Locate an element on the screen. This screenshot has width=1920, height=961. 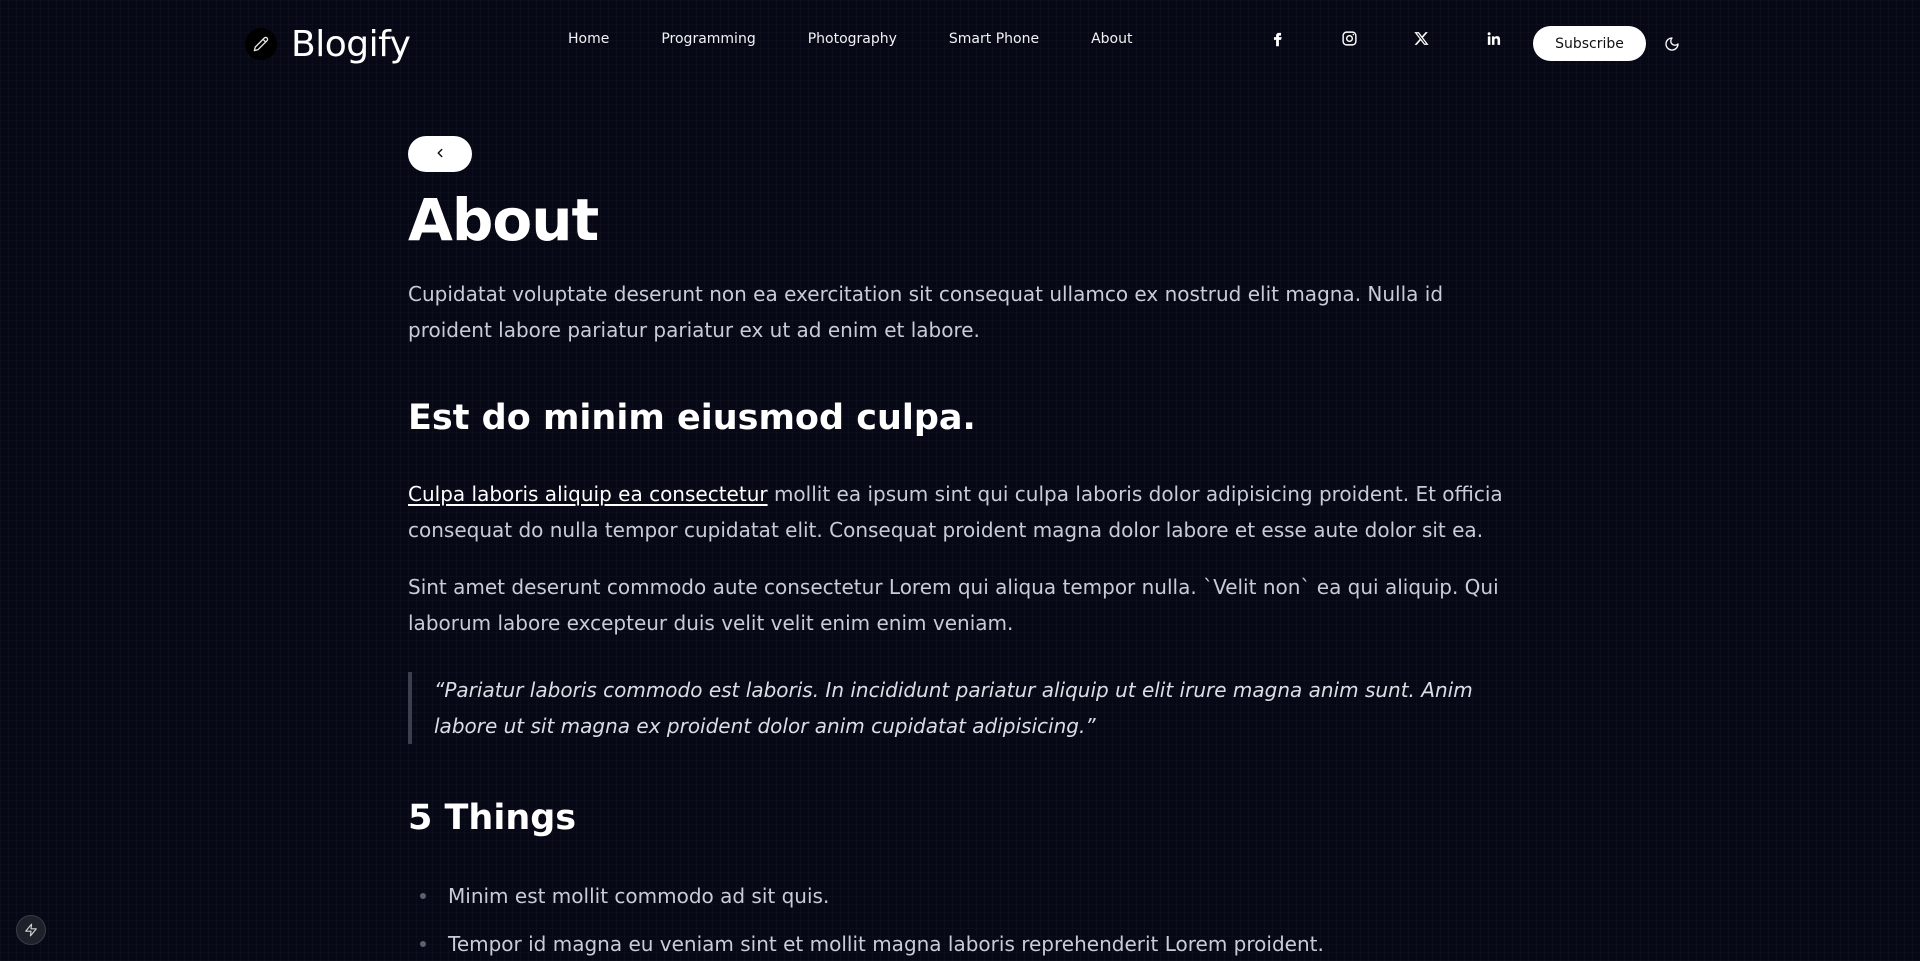
nav-home: Home is located at coordinates (588, 39).